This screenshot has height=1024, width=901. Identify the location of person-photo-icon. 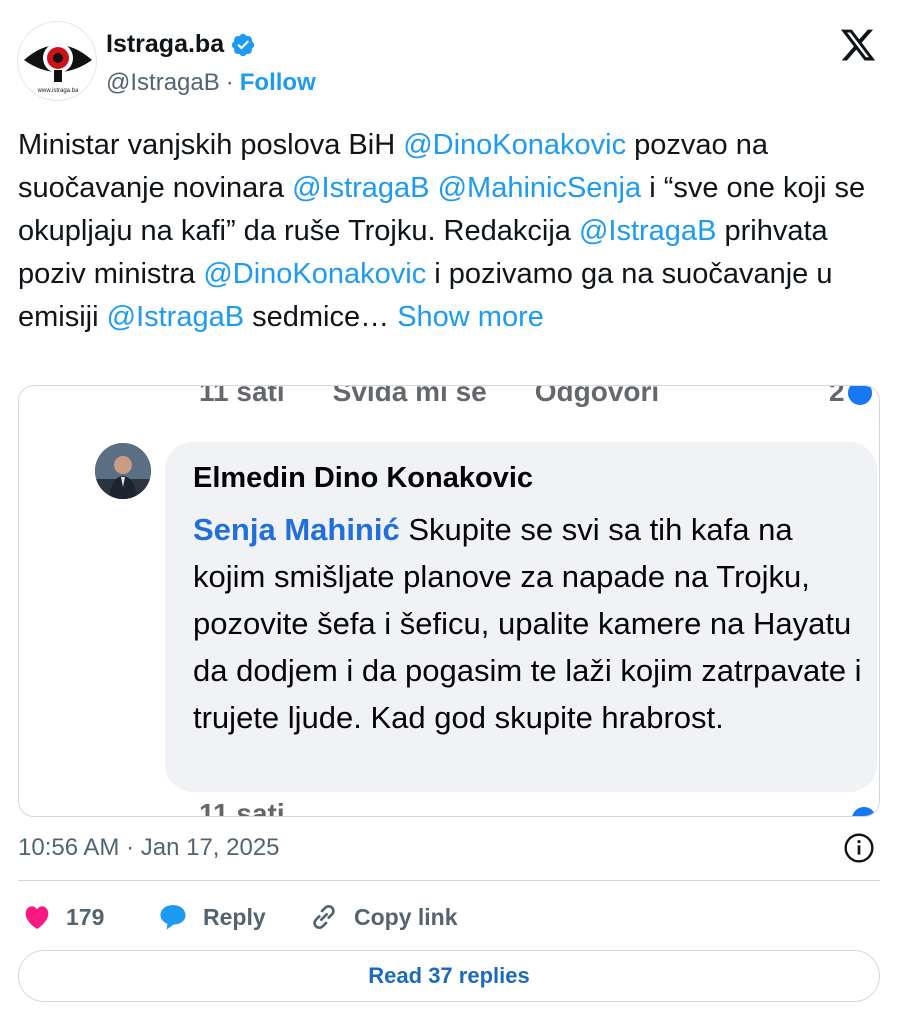
(123, 471).